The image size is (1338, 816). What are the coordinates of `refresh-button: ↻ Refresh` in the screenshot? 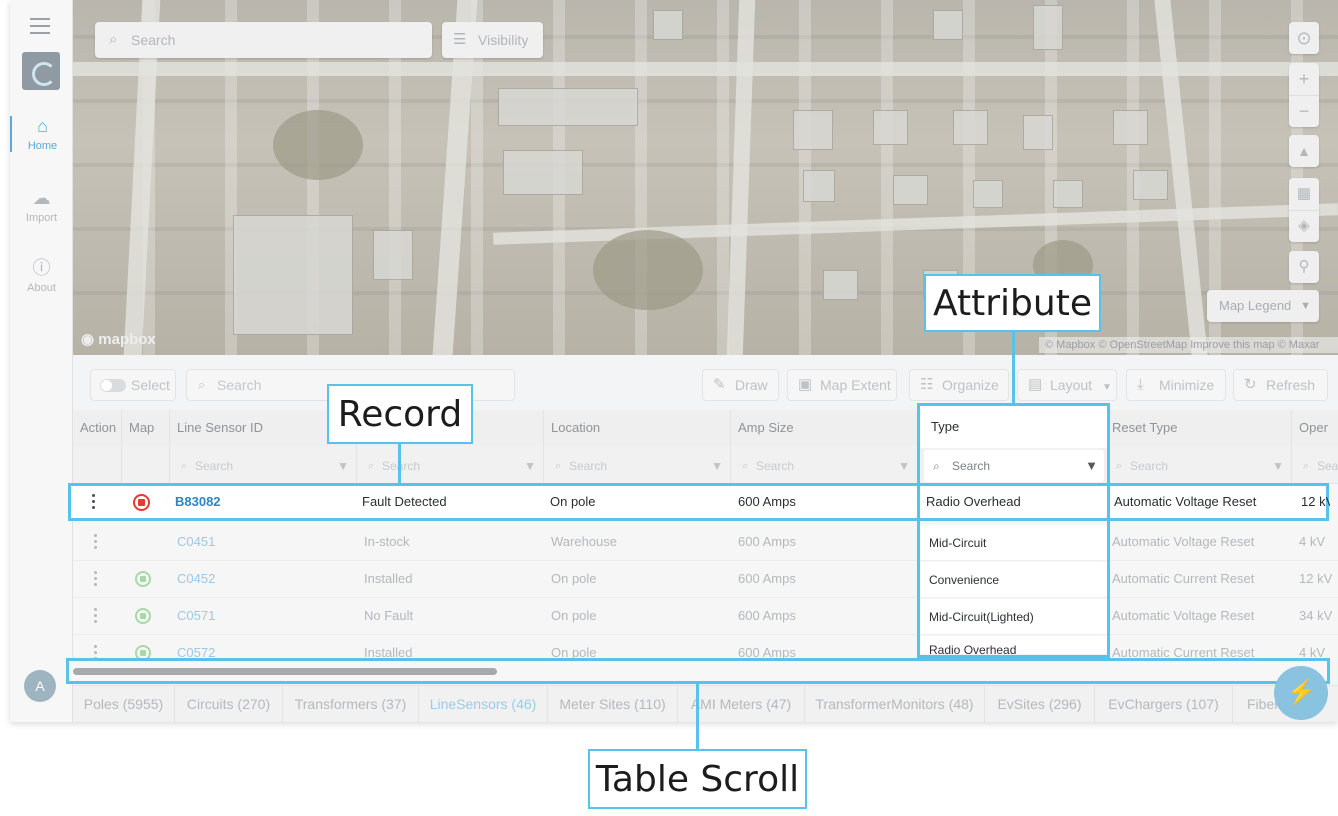 It's located at (1280, 385).